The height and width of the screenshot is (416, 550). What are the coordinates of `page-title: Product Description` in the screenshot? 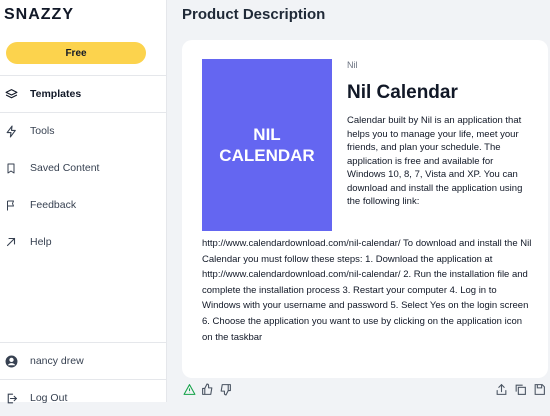 It's located at (254, 14).